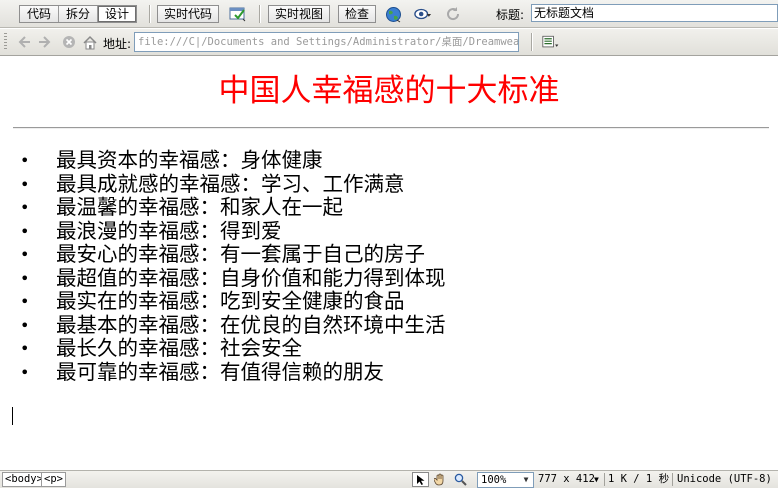  Describe the element at coordinates (230, 301) in the screenshot. I see `list-item-text: 最实在的幸福感：吃到安全健康的食品` at that location.